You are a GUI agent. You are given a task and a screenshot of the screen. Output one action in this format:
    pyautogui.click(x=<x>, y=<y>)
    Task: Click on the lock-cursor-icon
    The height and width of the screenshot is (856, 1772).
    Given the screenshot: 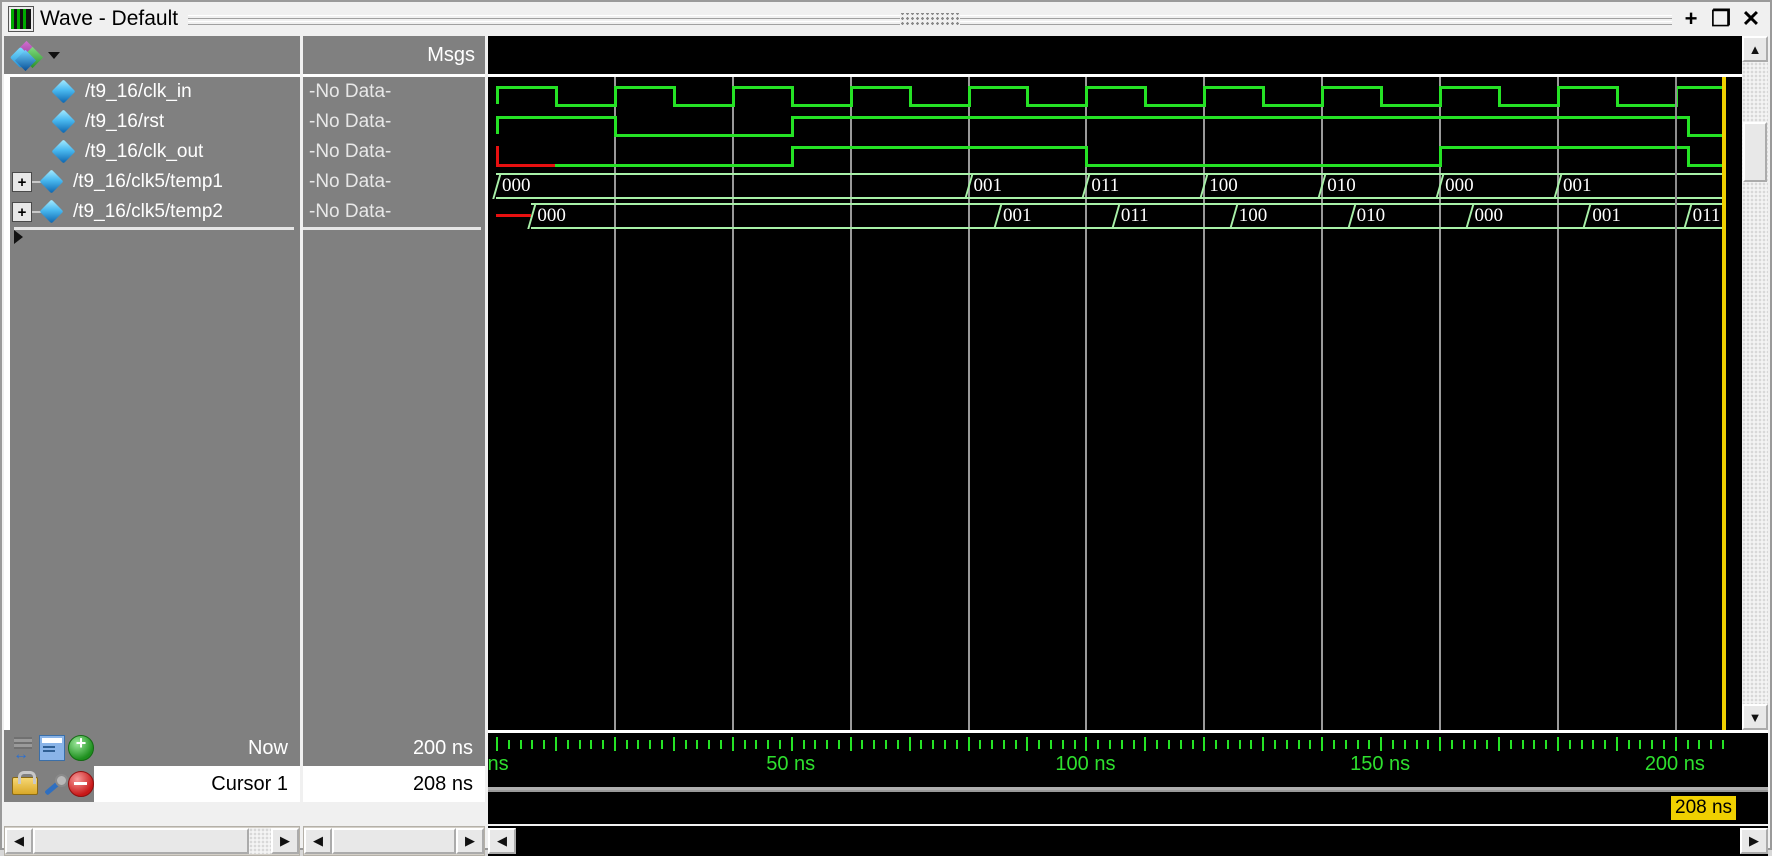 What is the action you would take?
    pyautogui.click(x=25, y=783)
    